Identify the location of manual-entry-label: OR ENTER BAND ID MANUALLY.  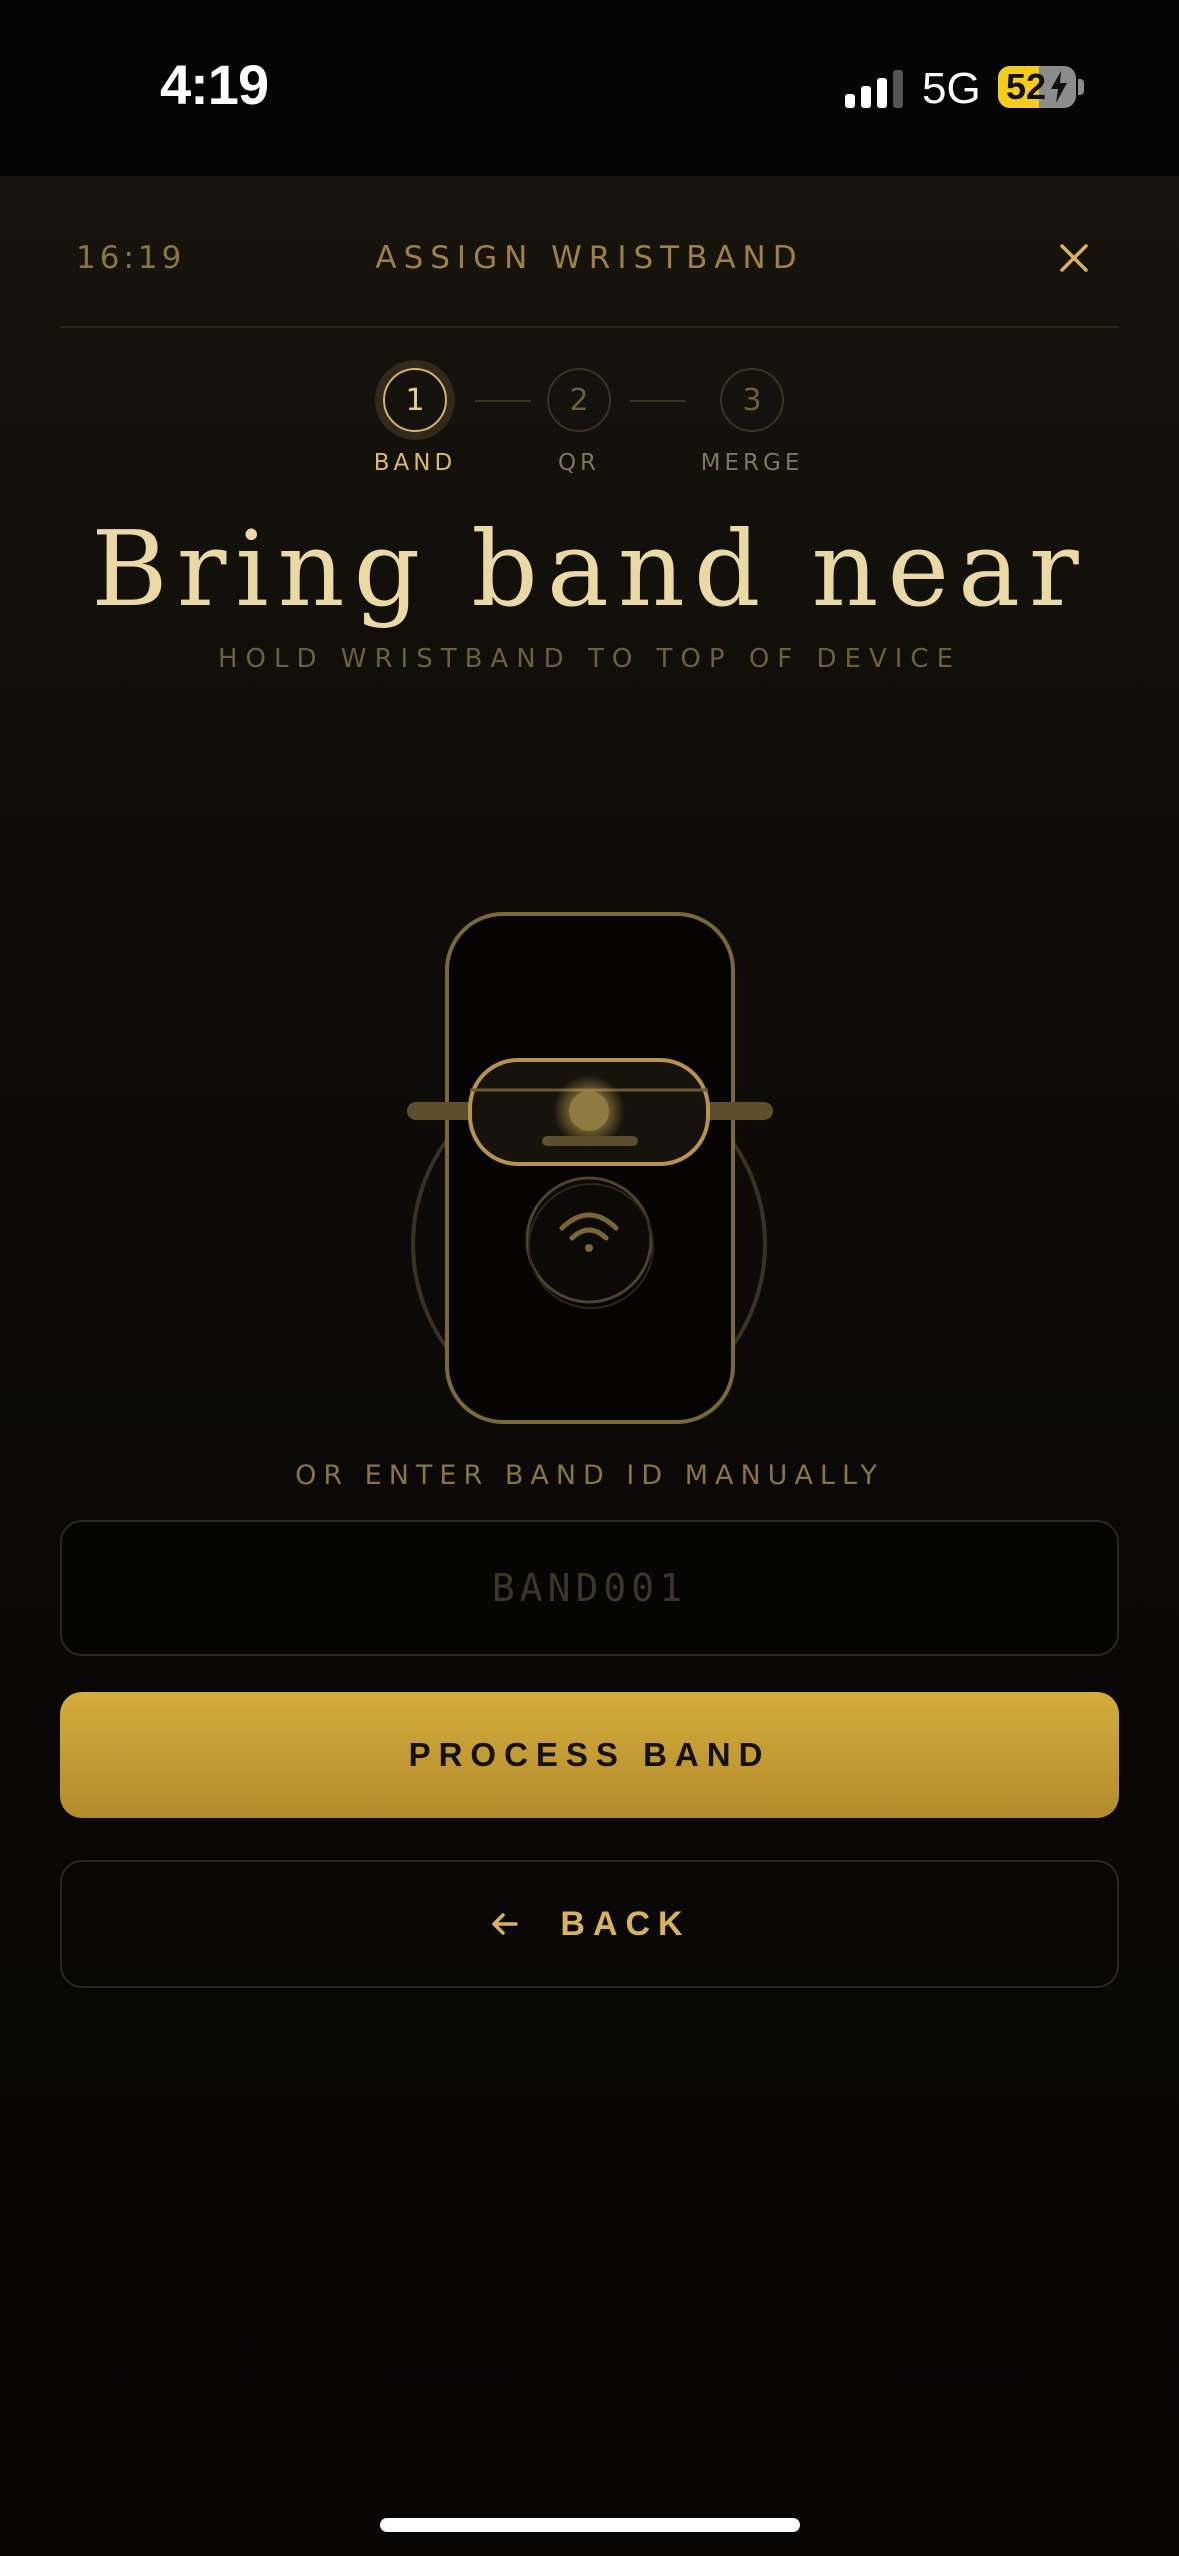
(589, 1475).